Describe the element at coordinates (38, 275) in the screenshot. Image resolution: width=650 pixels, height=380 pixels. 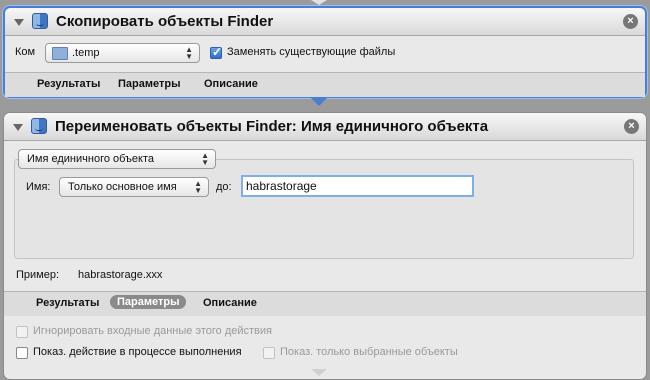
I see `example-label: Пример:` at that location.